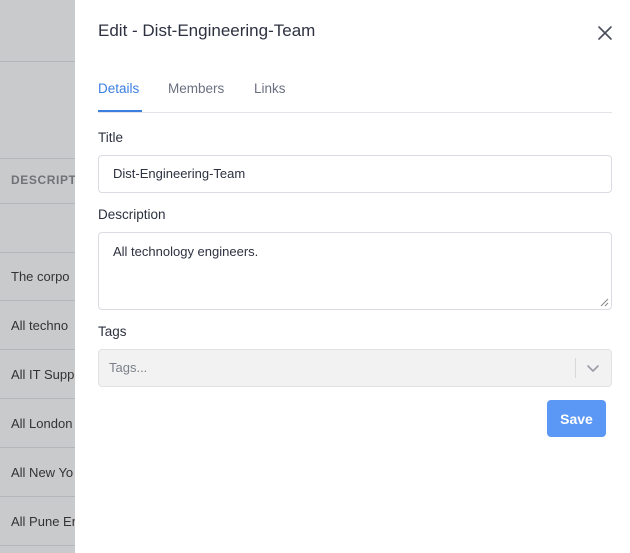 The image size is (630, 553). Describe the element at coordinates (270, 88) in the screenshot. I see `tab-links: Links` at that location.